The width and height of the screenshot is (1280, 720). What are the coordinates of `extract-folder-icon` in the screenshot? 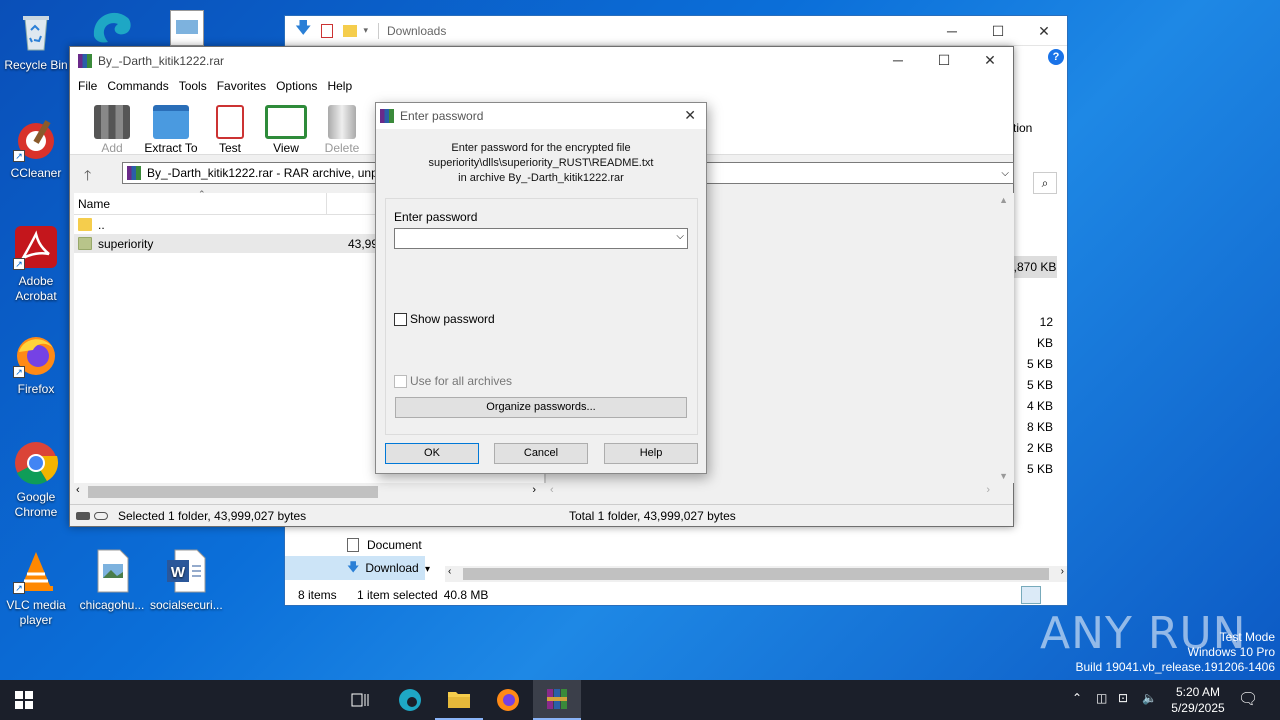 It's located at (171, 122).